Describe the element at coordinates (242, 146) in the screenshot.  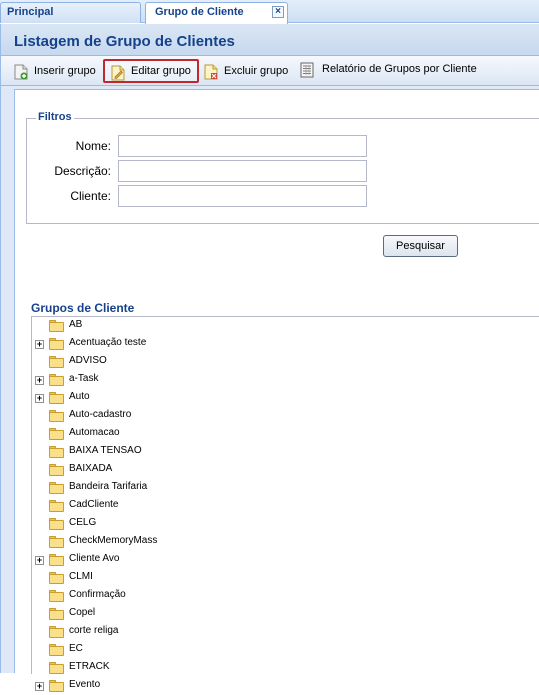
I see `nome-input` at that location.